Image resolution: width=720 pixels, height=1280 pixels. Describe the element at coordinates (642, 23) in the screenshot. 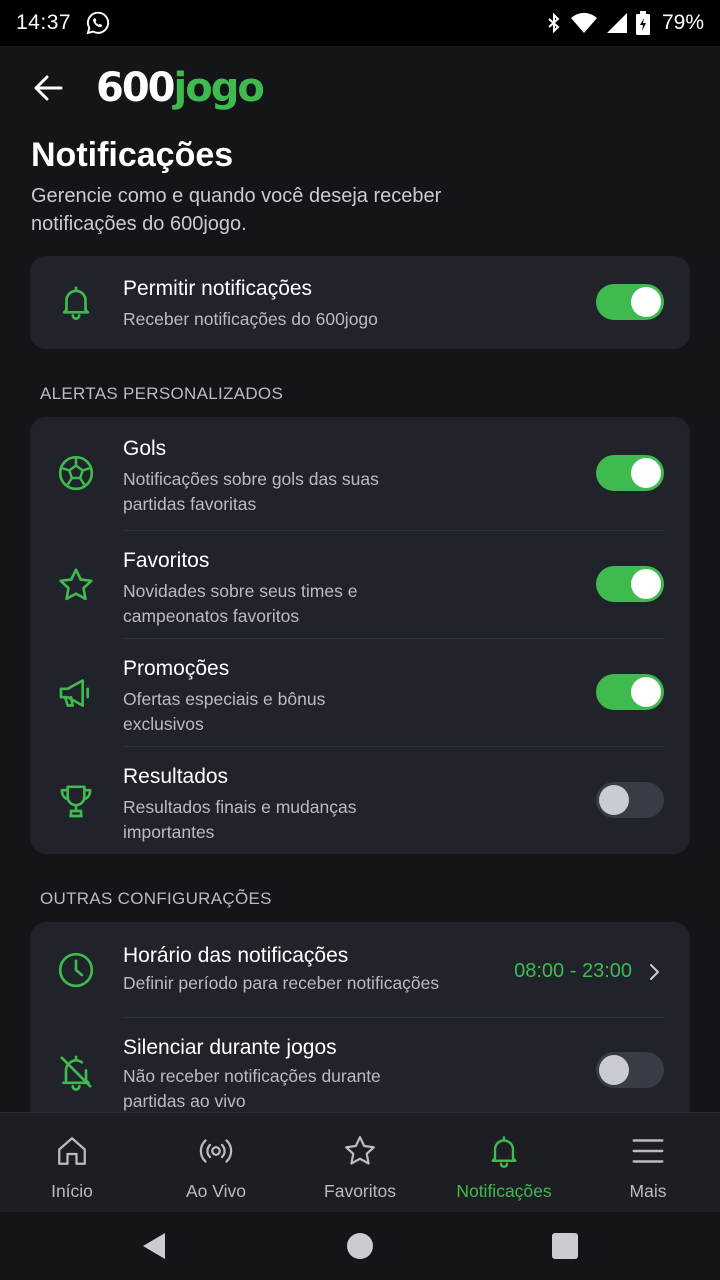

I see `battery-icon` at that location.